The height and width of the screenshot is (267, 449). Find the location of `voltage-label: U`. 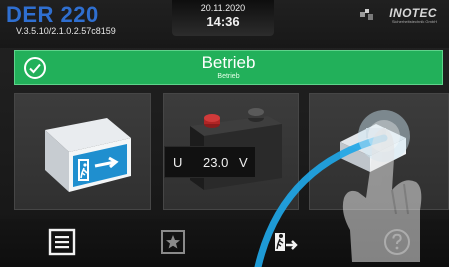

voltage-label: U is located at coordinates (178, 162).